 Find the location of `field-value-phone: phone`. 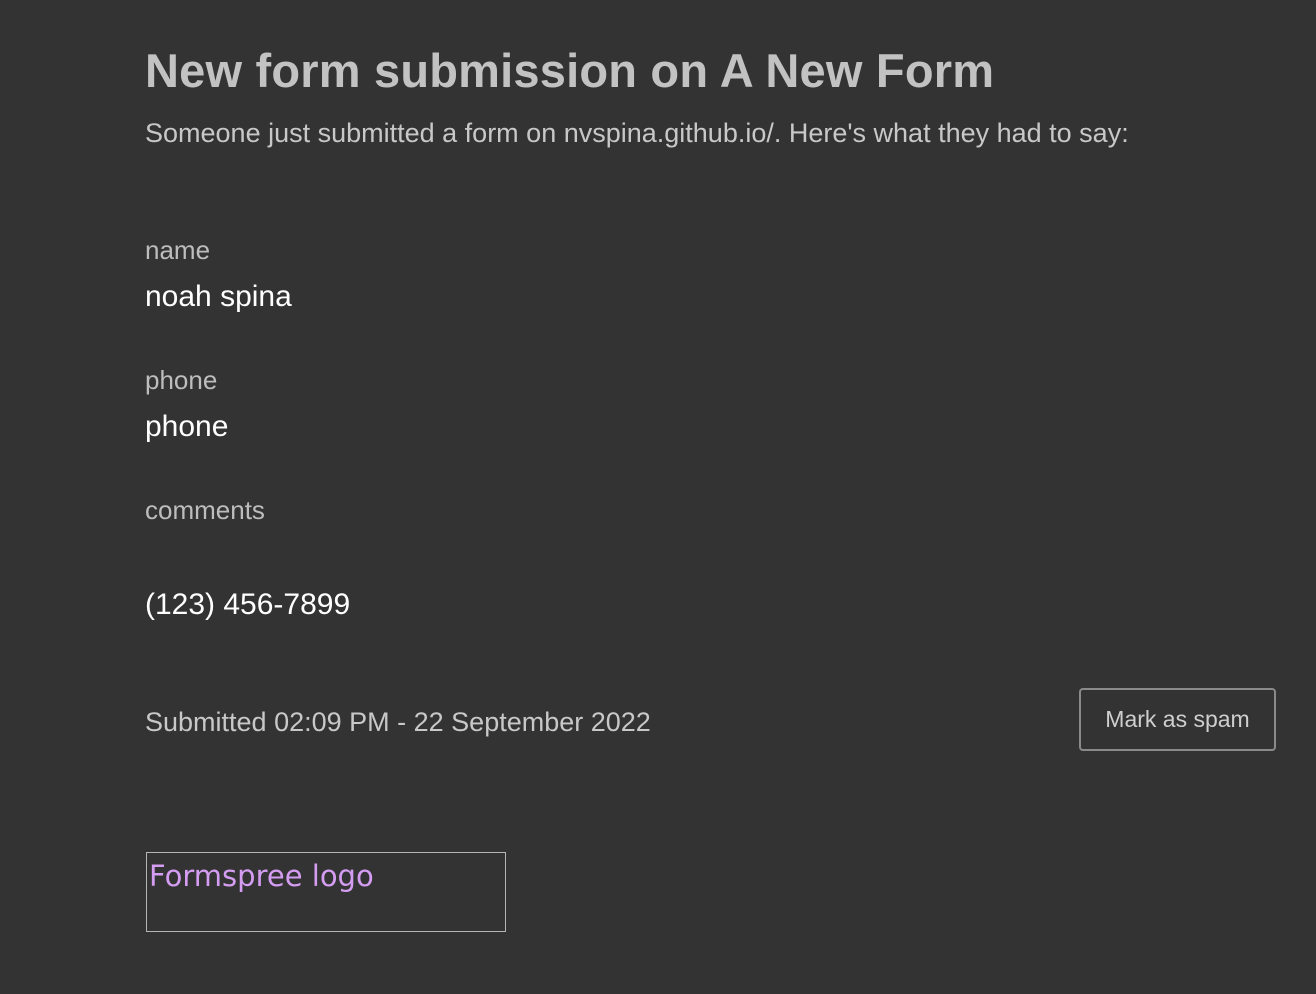

field-value-phone: phone is located at coordinates (187, 426).